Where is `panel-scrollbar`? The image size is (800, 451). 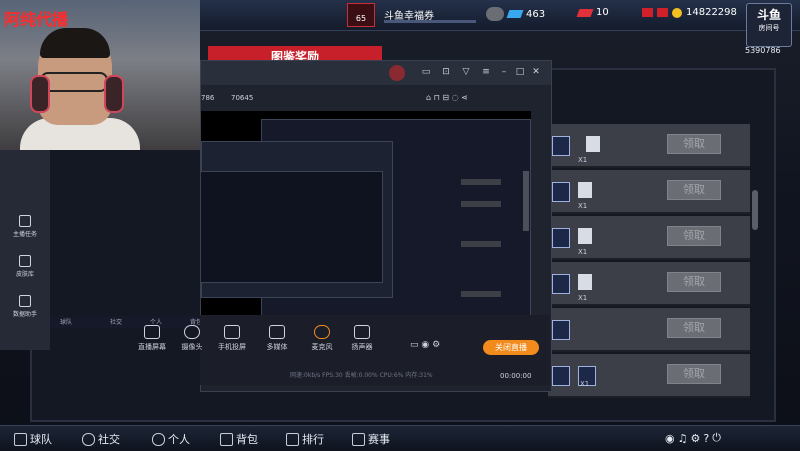
panel-scrollbar is located at coordinates (755, 210).